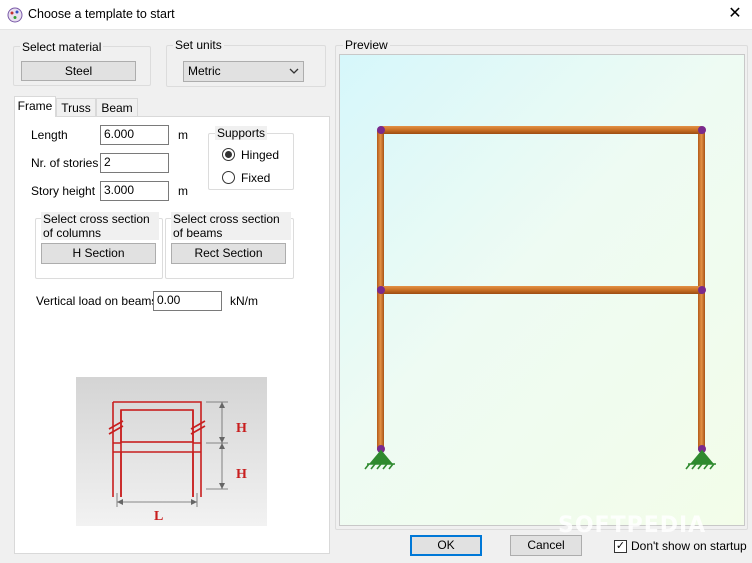 The image size is (752, 563). What do you see at coordinates (546, 545) in the screenshot?
I see `cancel-button: Cancel` at bounding box center [546, 545].